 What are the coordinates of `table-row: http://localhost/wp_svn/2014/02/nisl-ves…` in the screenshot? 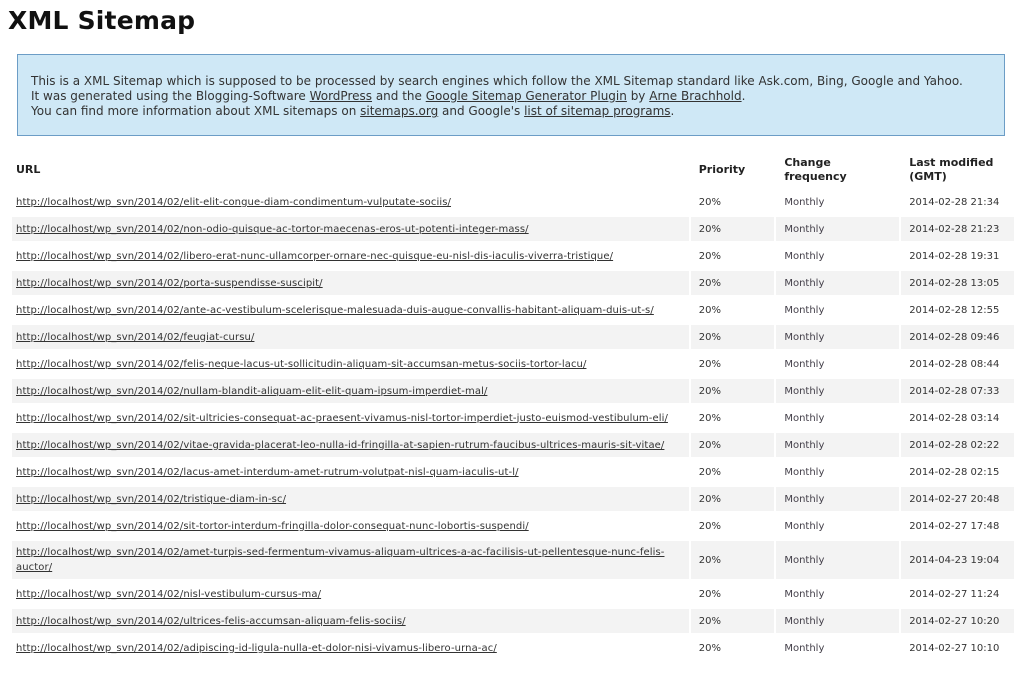 It's located at (513, 595).